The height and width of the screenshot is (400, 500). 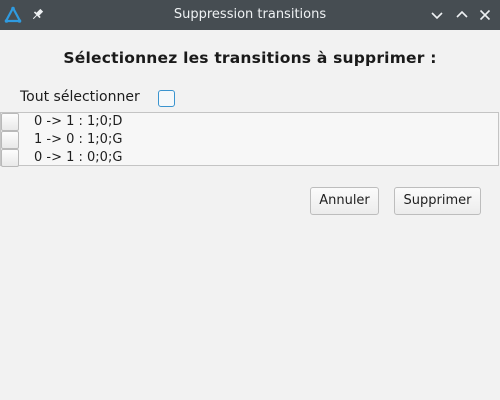 I want to click on select-all-checkbox, so click(x=166, y=98).